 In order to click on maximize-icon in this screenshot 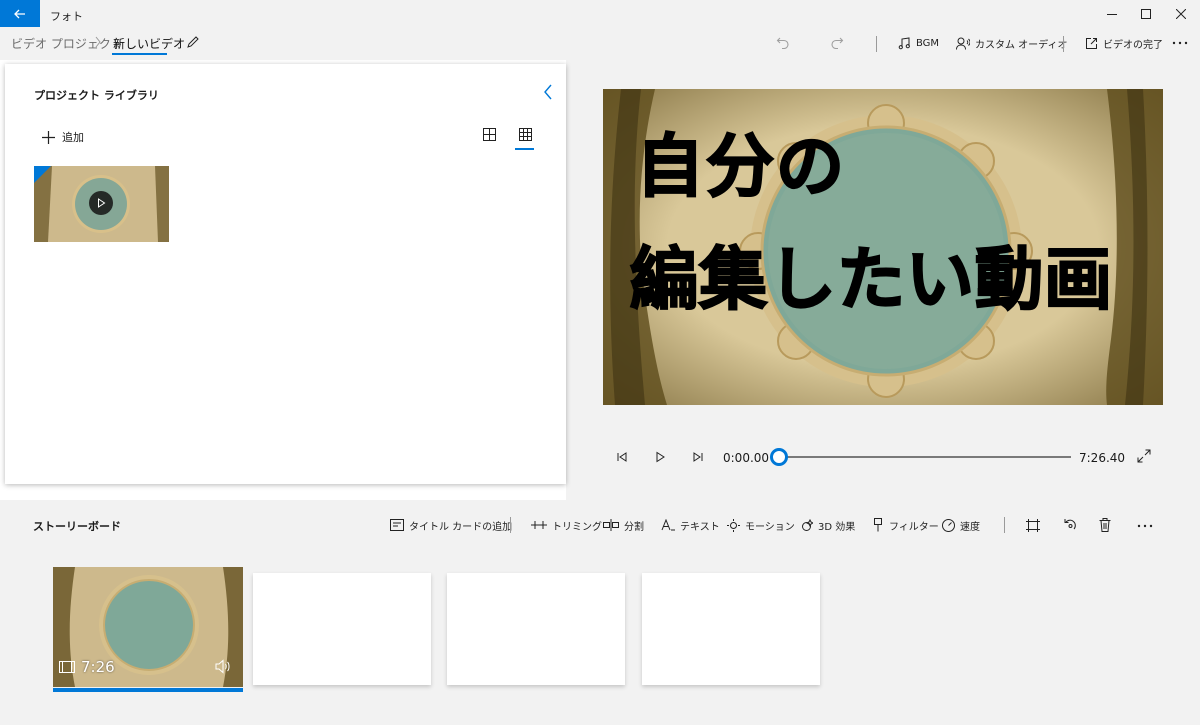, I will do `click(1146, 14)`.